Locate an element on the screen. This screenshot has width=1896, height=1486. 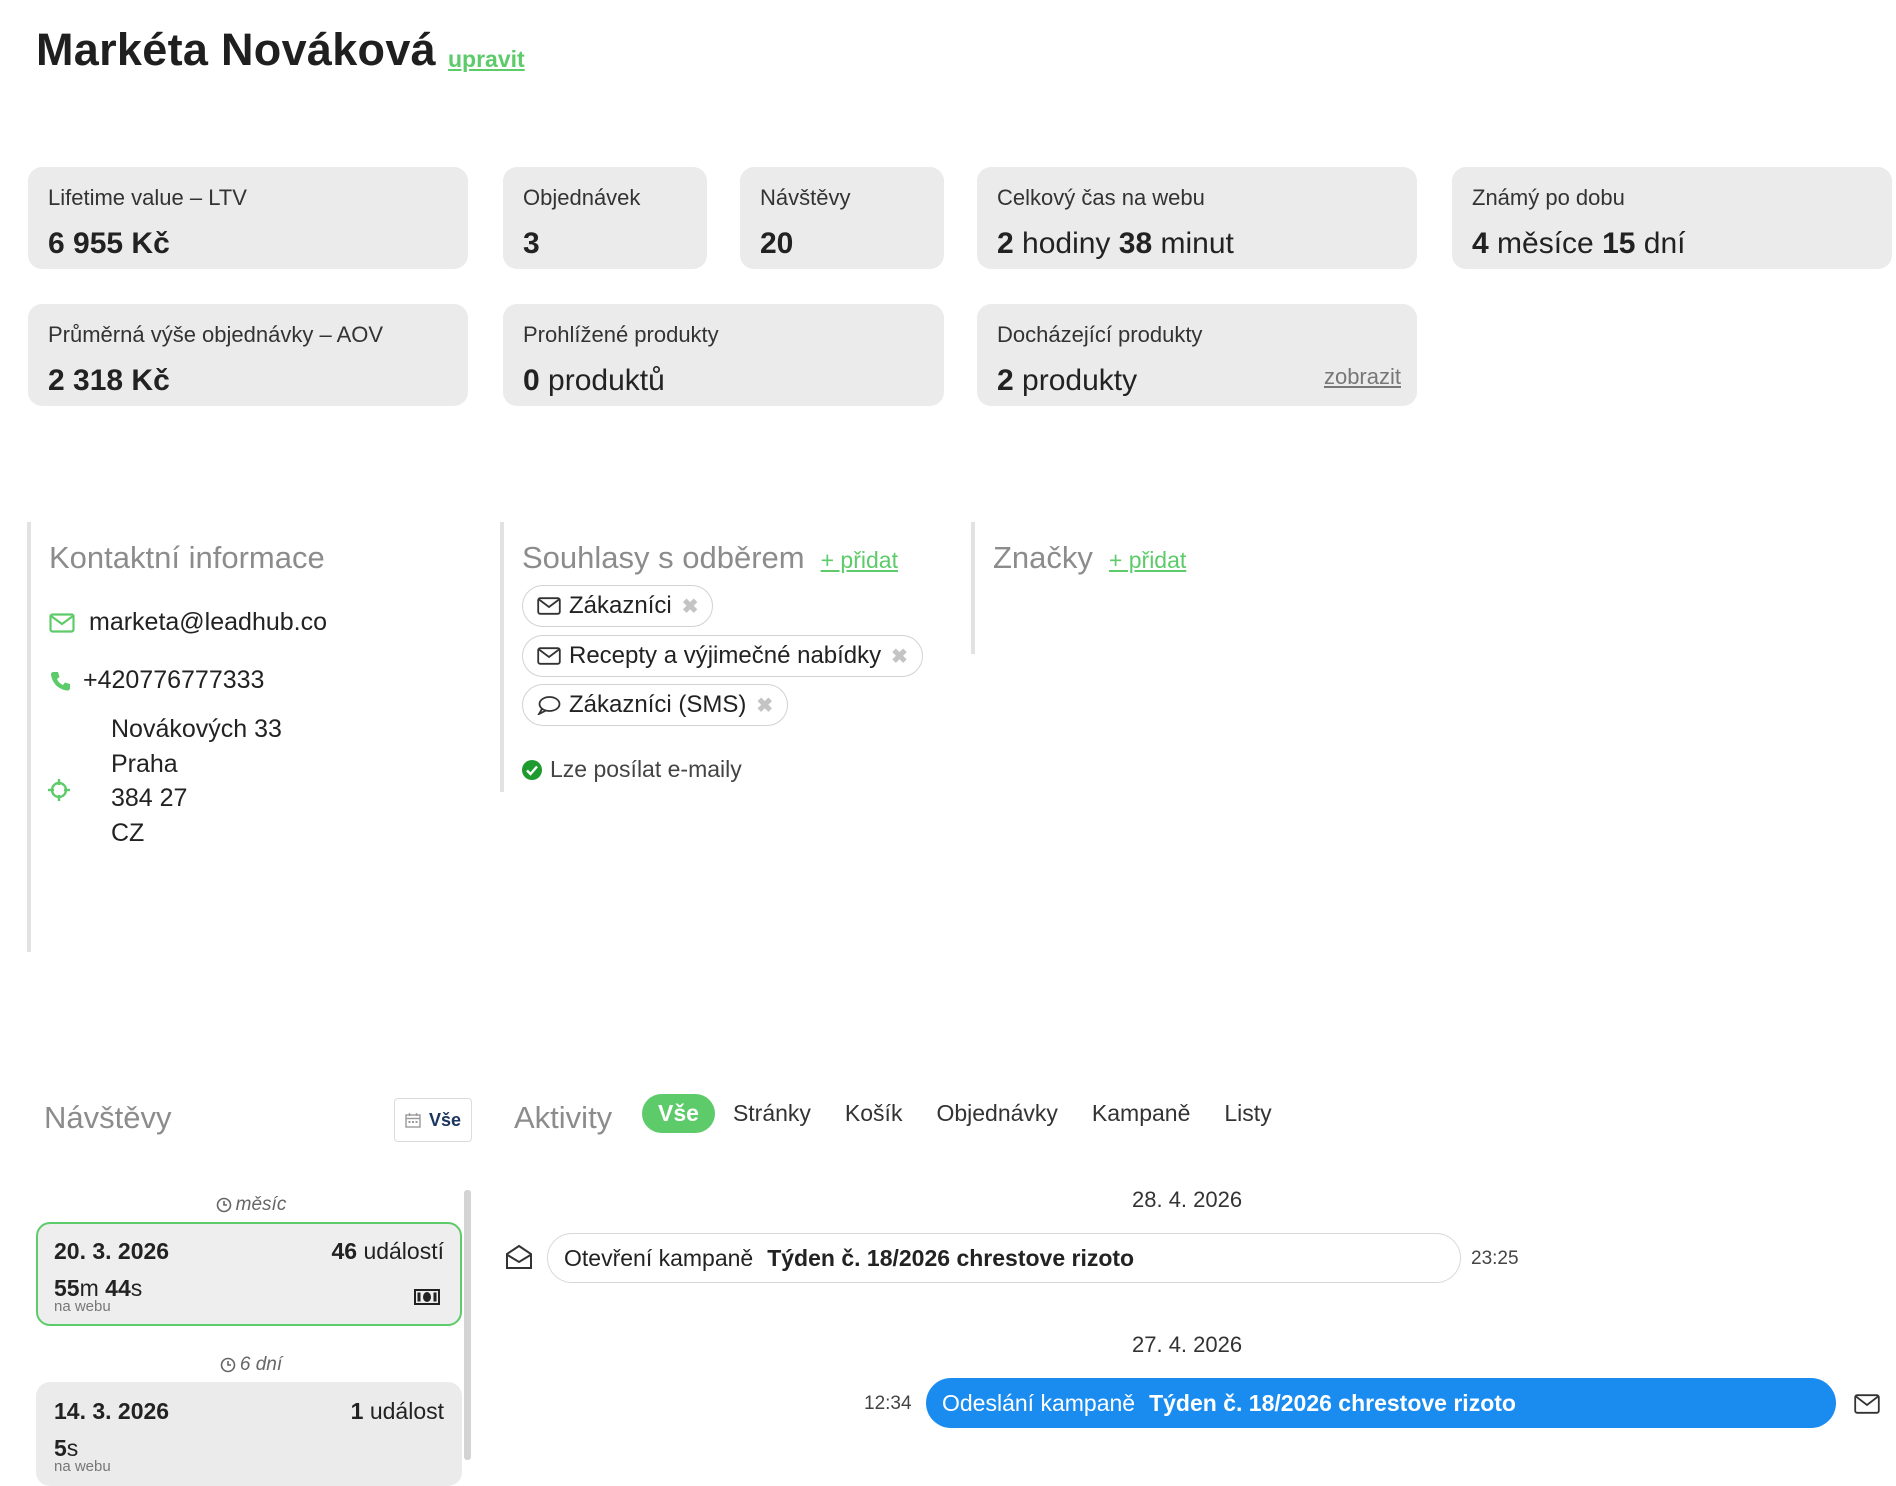
consent-pill: Zákazníci (SMS) ✖ is located at coordinates (655, 705).